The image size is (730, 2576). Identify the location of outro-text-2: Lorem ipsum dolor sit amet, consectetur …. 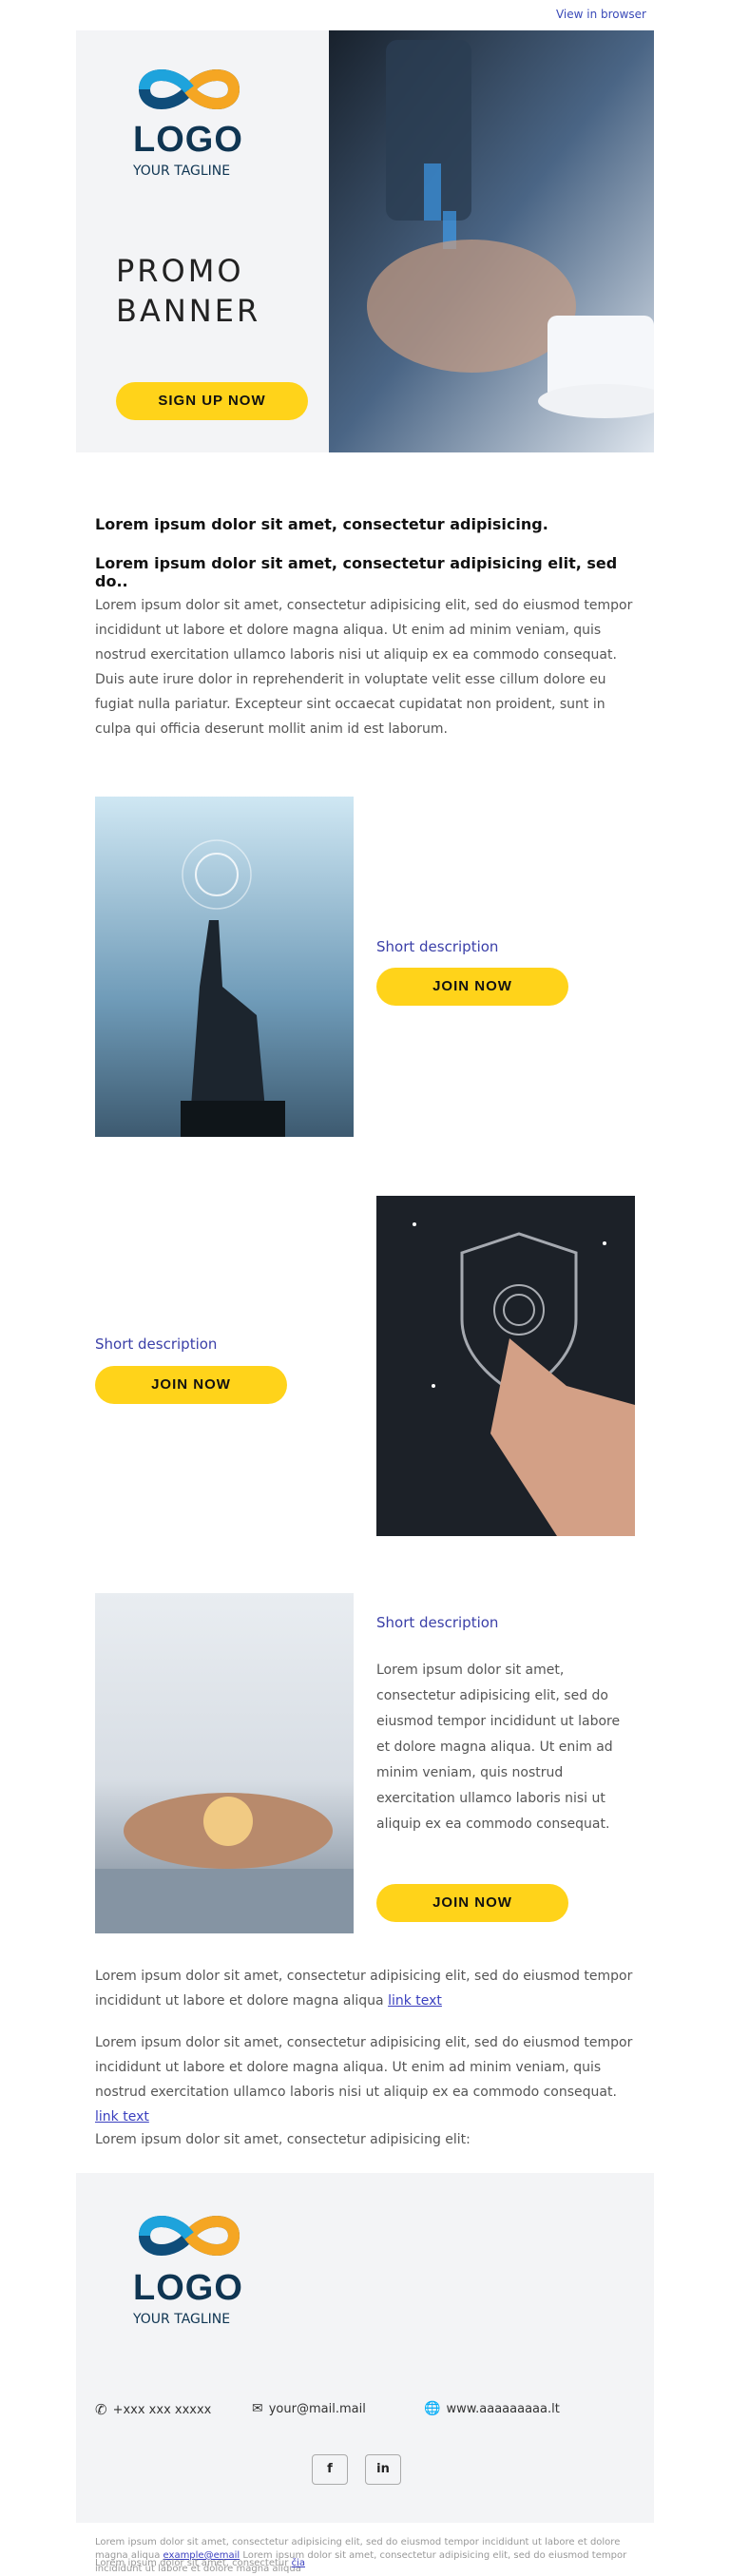
(364, 2068).